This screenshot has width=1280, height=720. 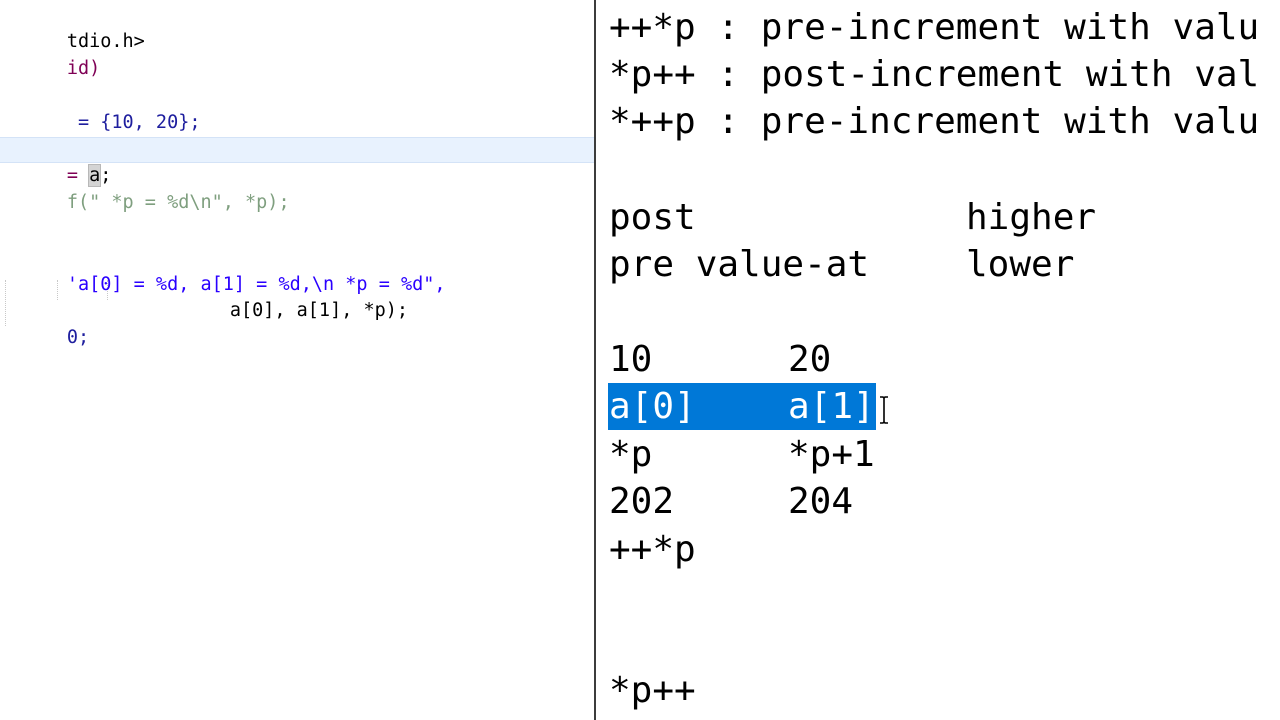 What do you see at coordinates (178, 202) in the screenshot?
I see `commented-printf-text: f(" *p = %d\n", *p);` at bounding box center [178, 202].